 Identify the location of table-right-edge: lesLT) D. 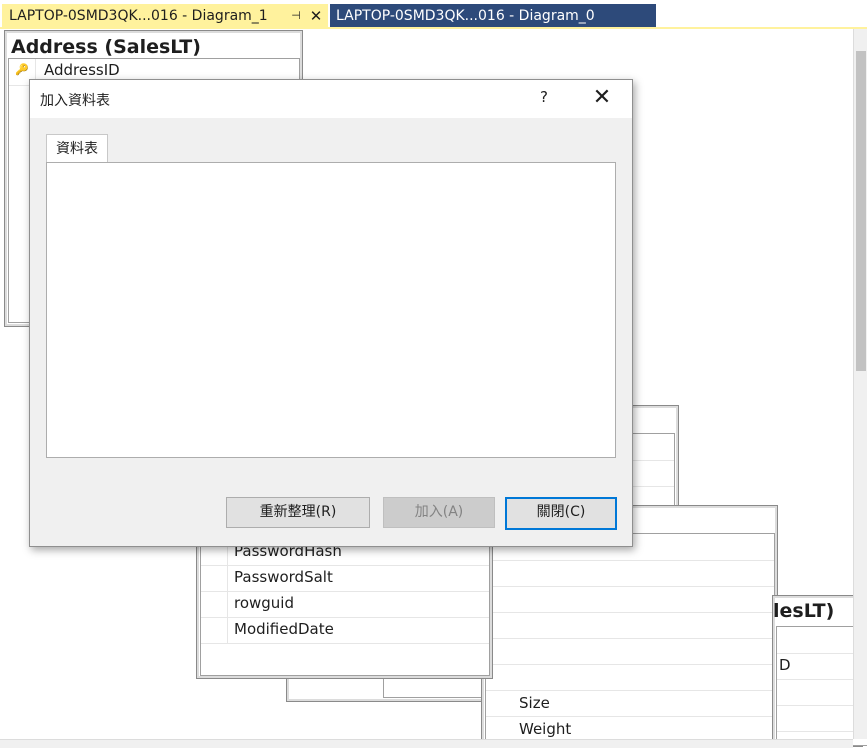
(819, 671).